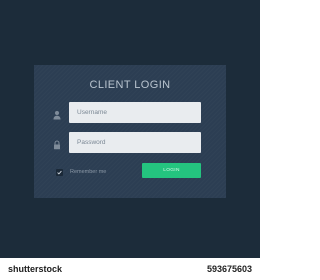 The height and width of the screenshot is (280, 320). I want to click on username-row: Username, so click(130, 112).